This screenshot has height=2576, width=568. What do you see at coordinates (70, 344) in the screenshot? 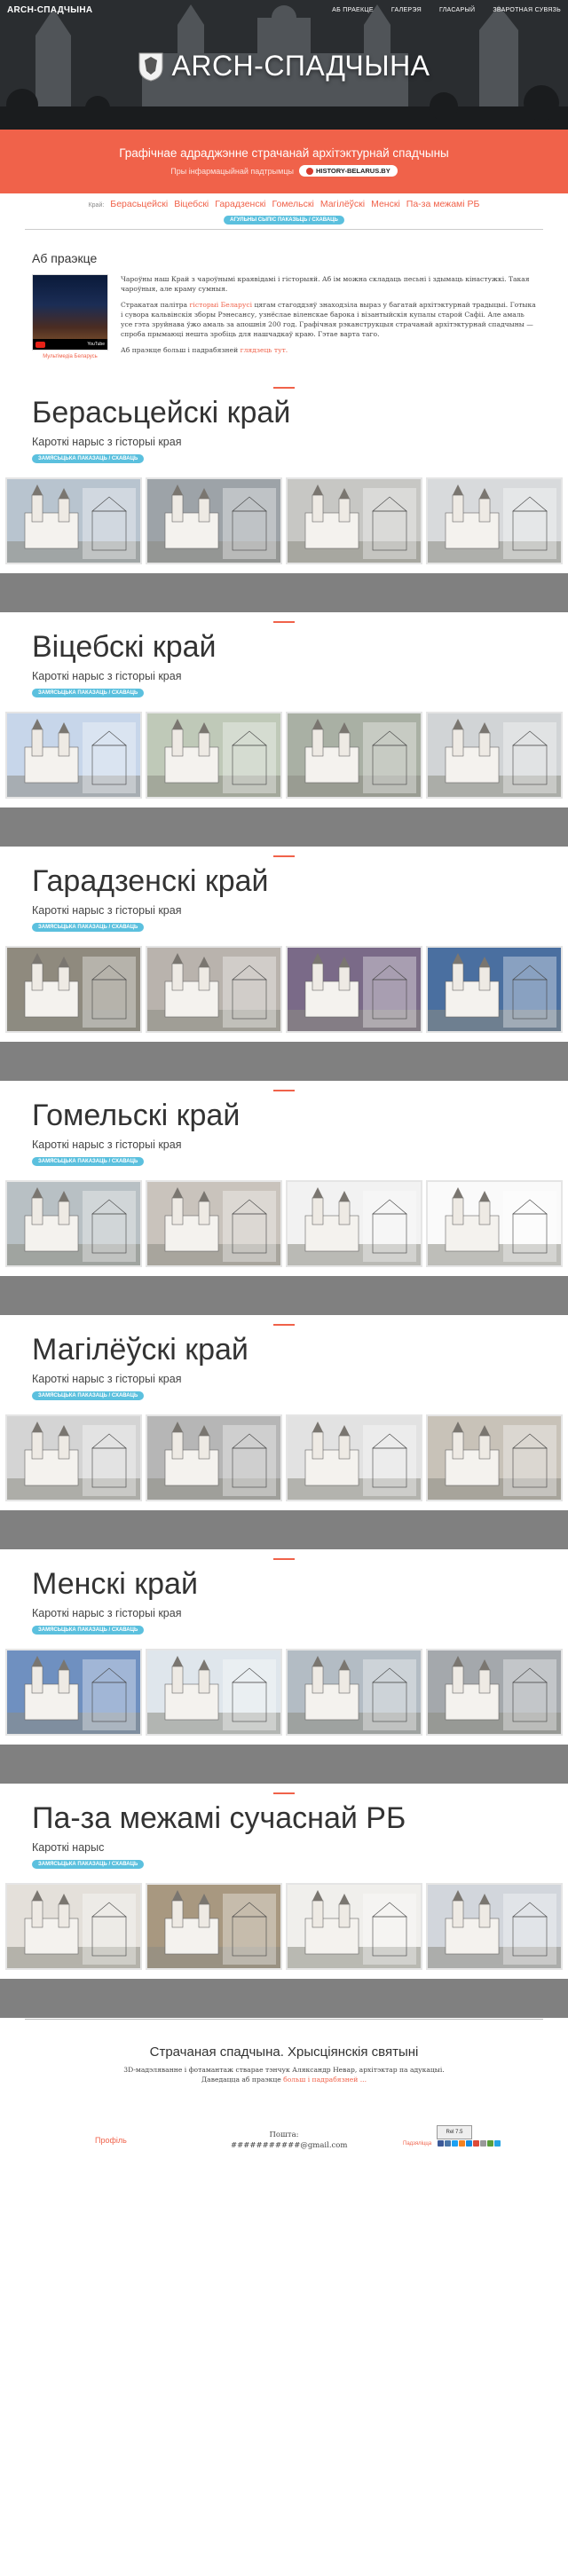
I see `video-controls: YouTube` at bounding box center [70, 344].